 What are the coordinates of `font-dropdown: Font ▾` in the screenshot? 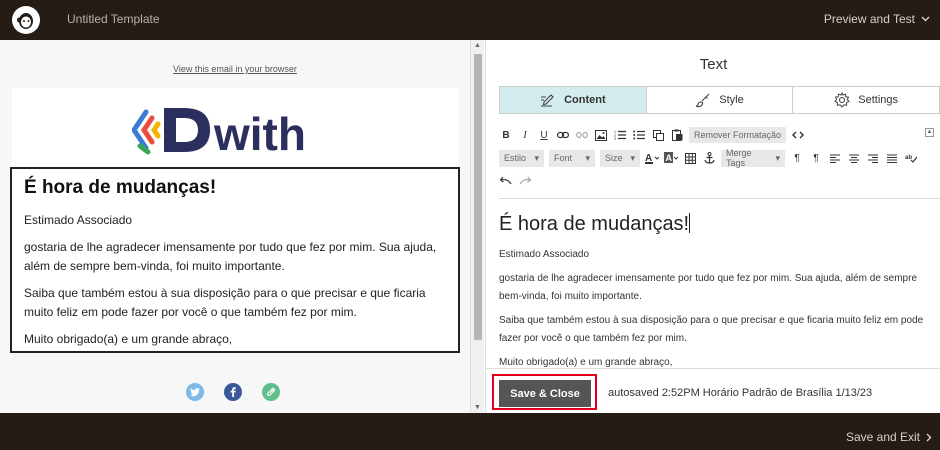 It's located at (572, 158).